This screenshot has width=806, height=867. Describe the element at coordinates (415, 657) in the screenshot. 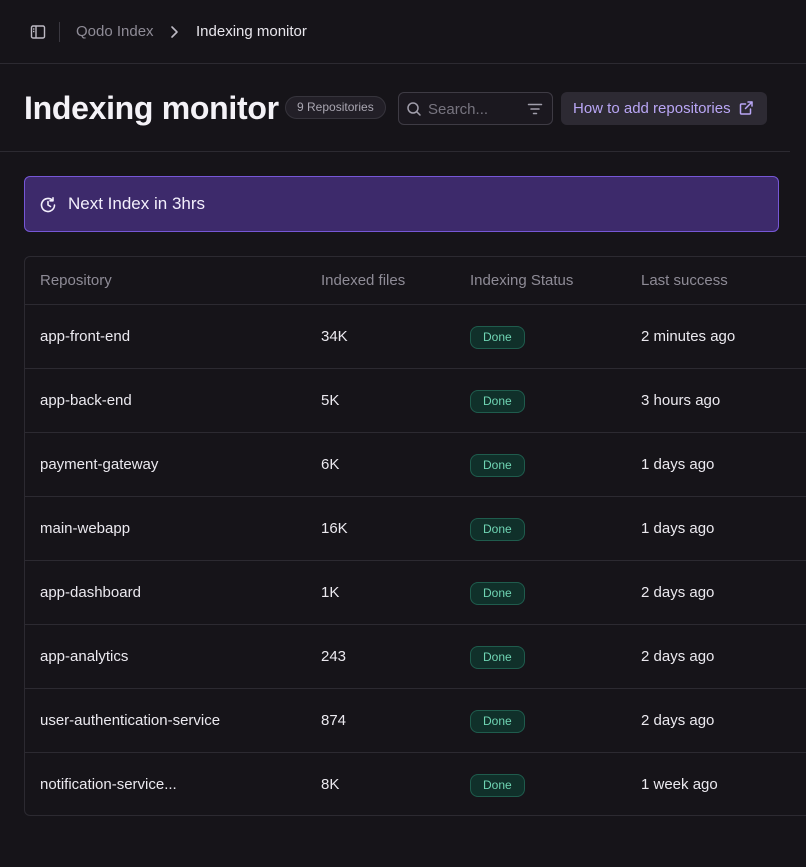

I see `table-row: app-analytics 243 Done 2 days ago` at that location.